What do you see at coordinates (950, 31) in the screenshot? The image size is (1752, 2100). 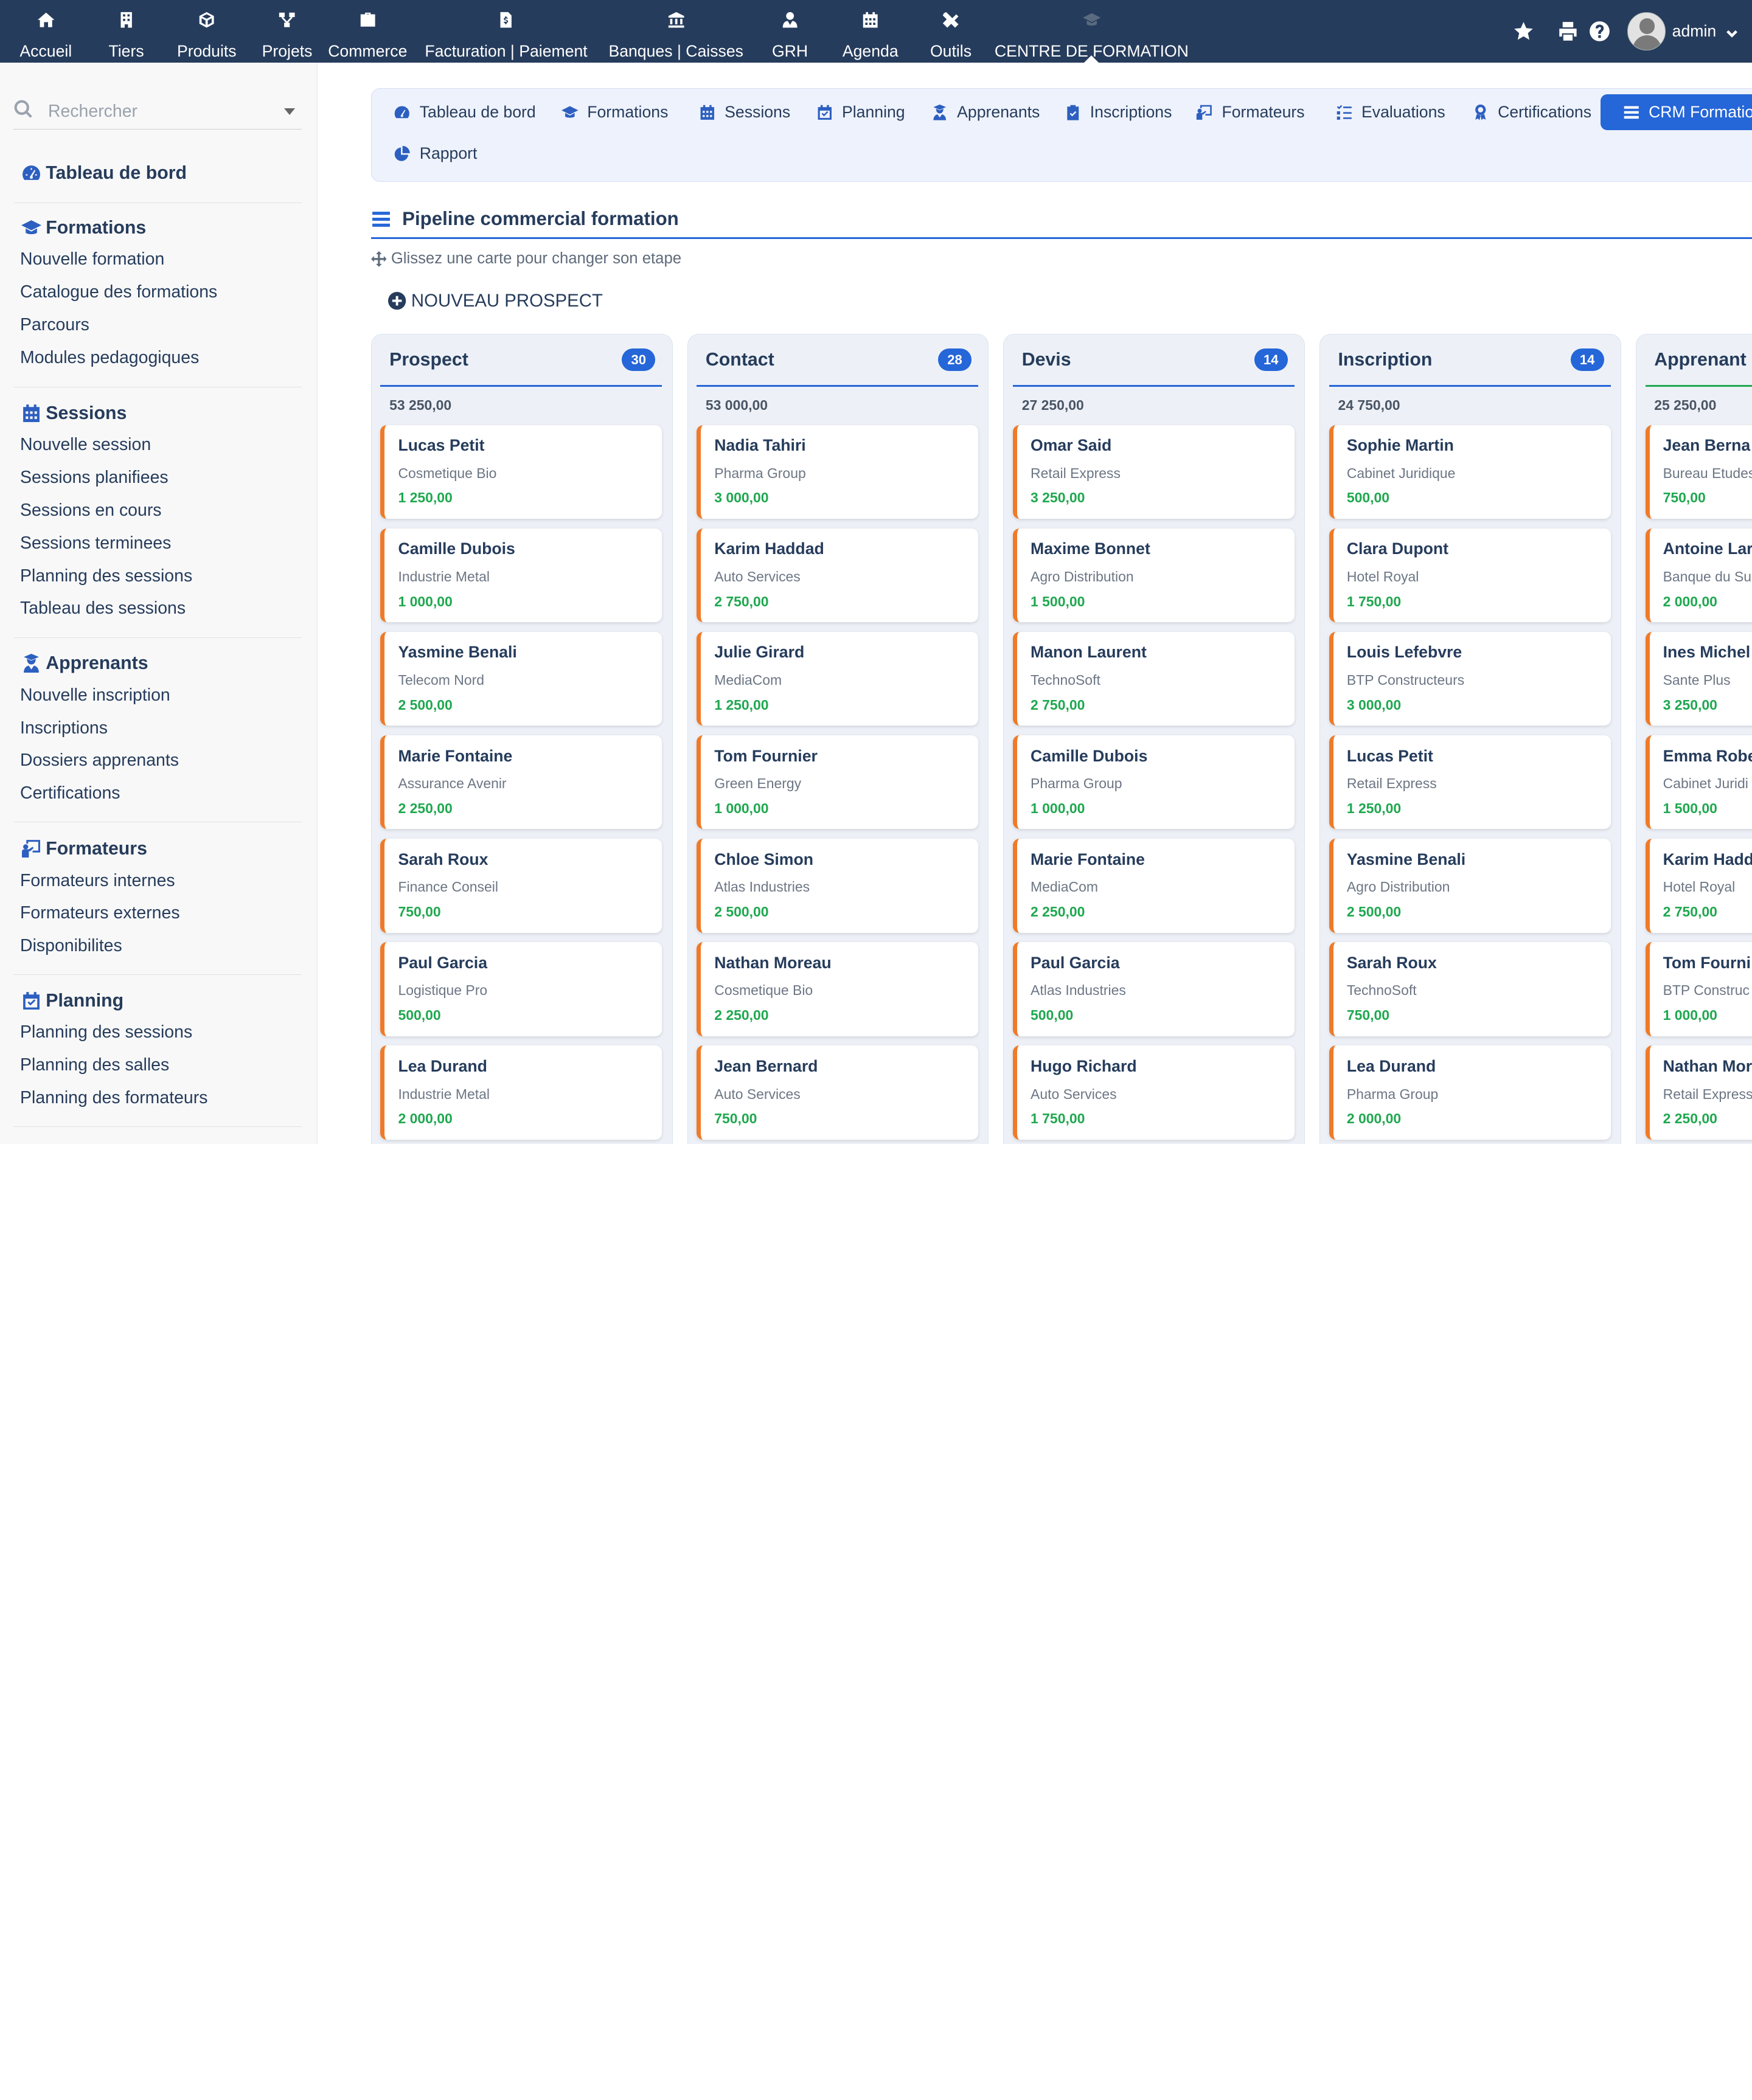 I see `topmenu-outils: Outils` at bounding box center [950, 31].